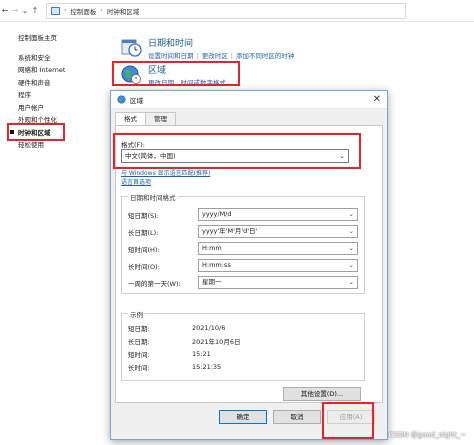 The height and width of the screenshot is (445, 474). I want to click on example-long-time-row: 长时间: 15:21:35, so click(174, 367).